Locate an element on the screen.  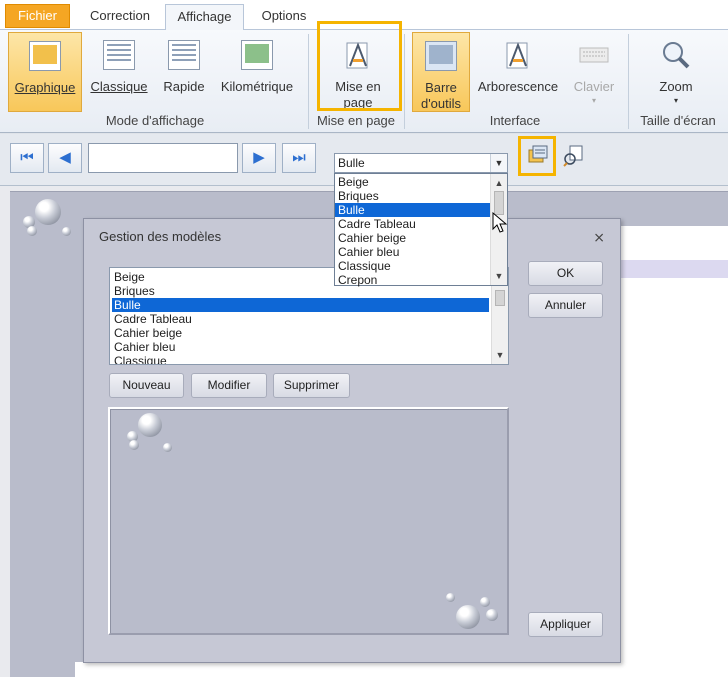
zoom-label: Zoom is located at coordinates (676, 86).